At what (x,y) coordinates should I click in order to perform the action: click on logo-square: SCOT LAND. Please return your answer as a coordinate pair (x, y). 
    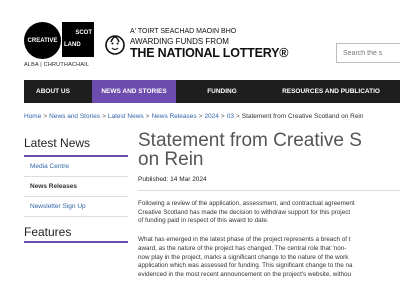
    Looking at the image, I should click on (78, 39).